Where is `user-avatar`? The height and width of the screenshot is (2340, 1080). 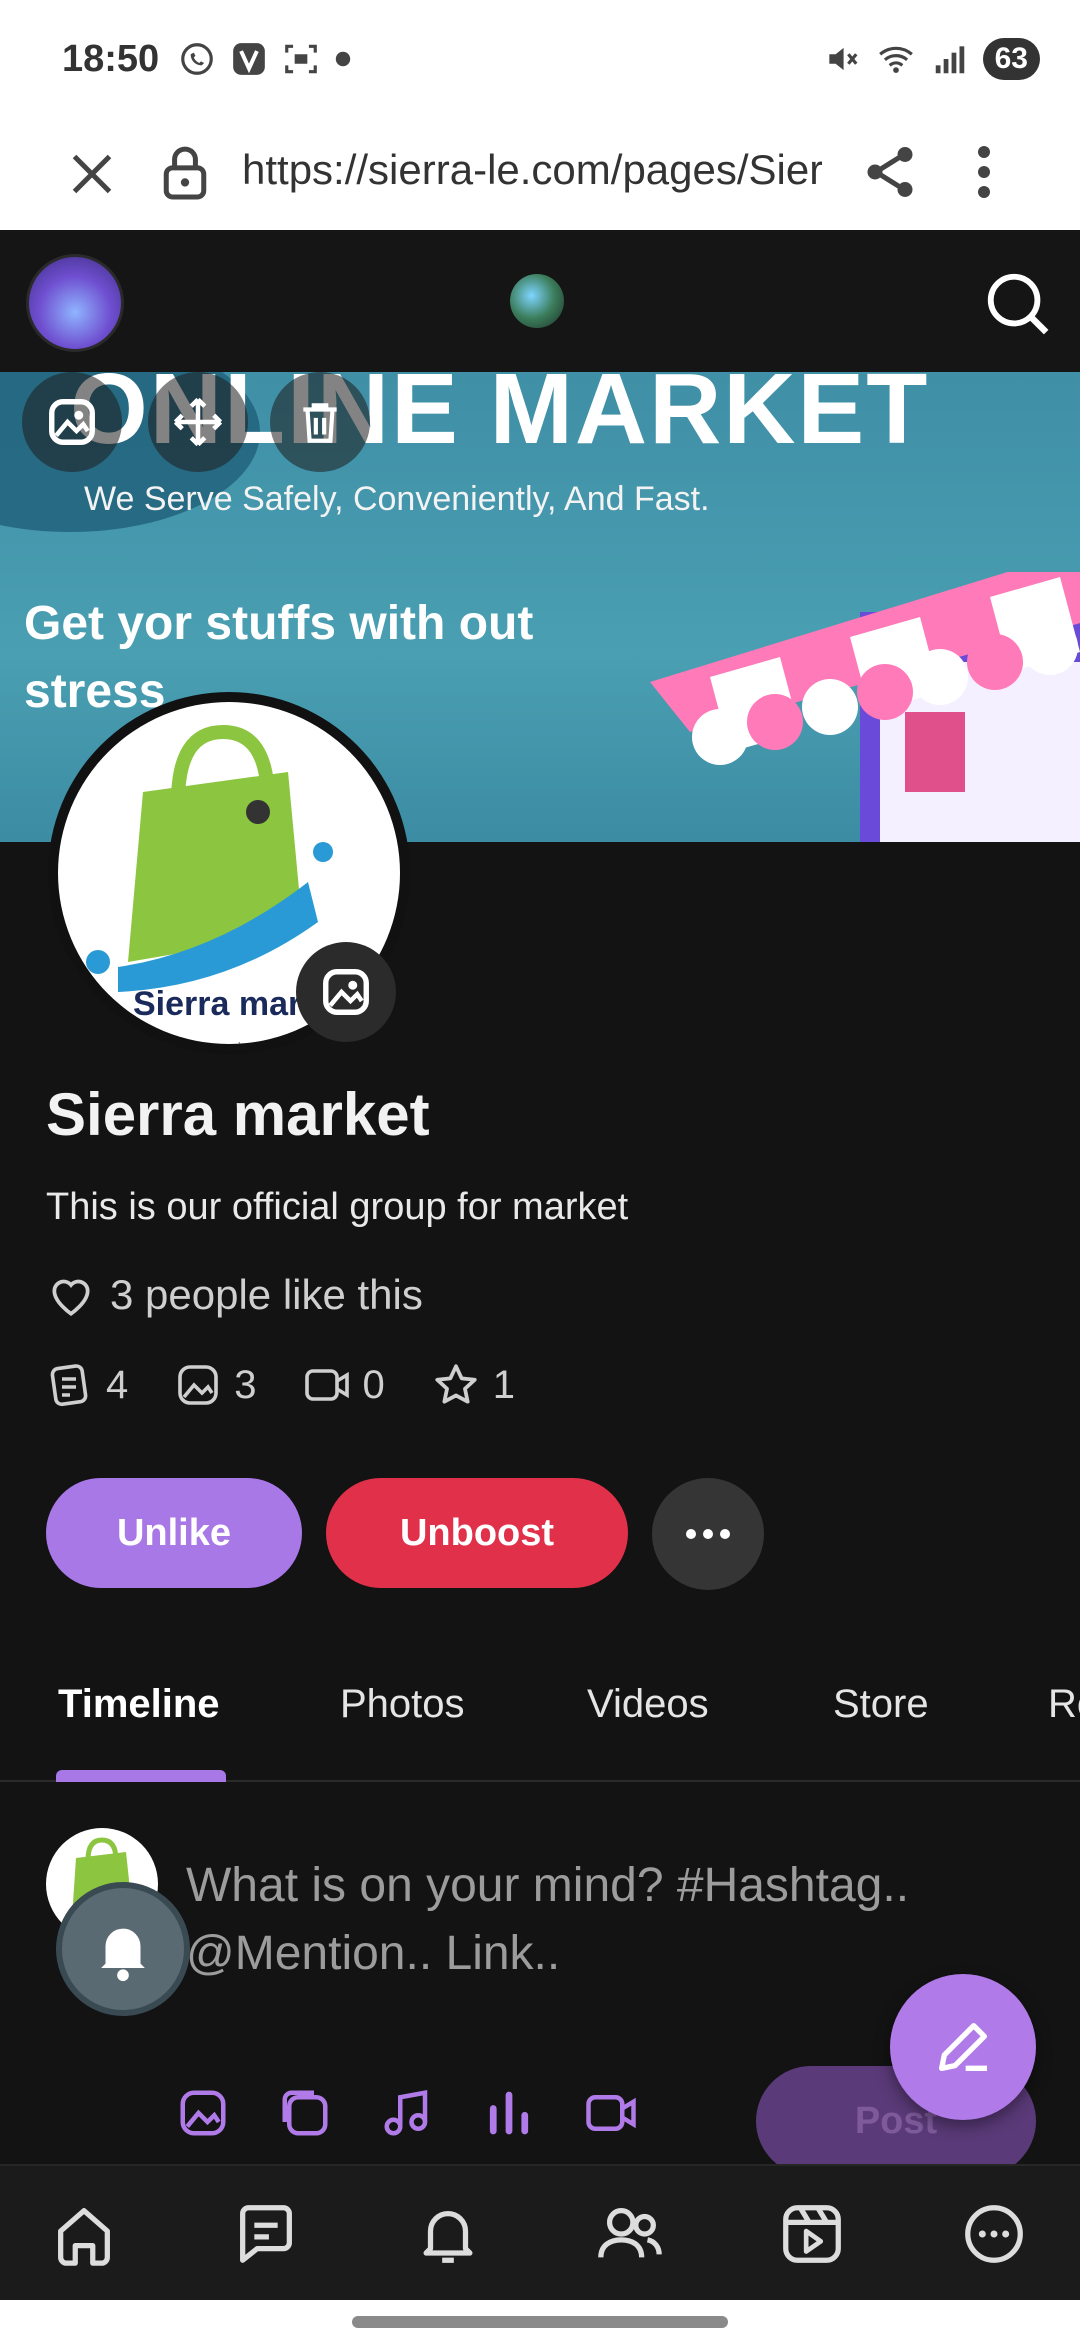
user-avatar is located at coordinates (75, 303).